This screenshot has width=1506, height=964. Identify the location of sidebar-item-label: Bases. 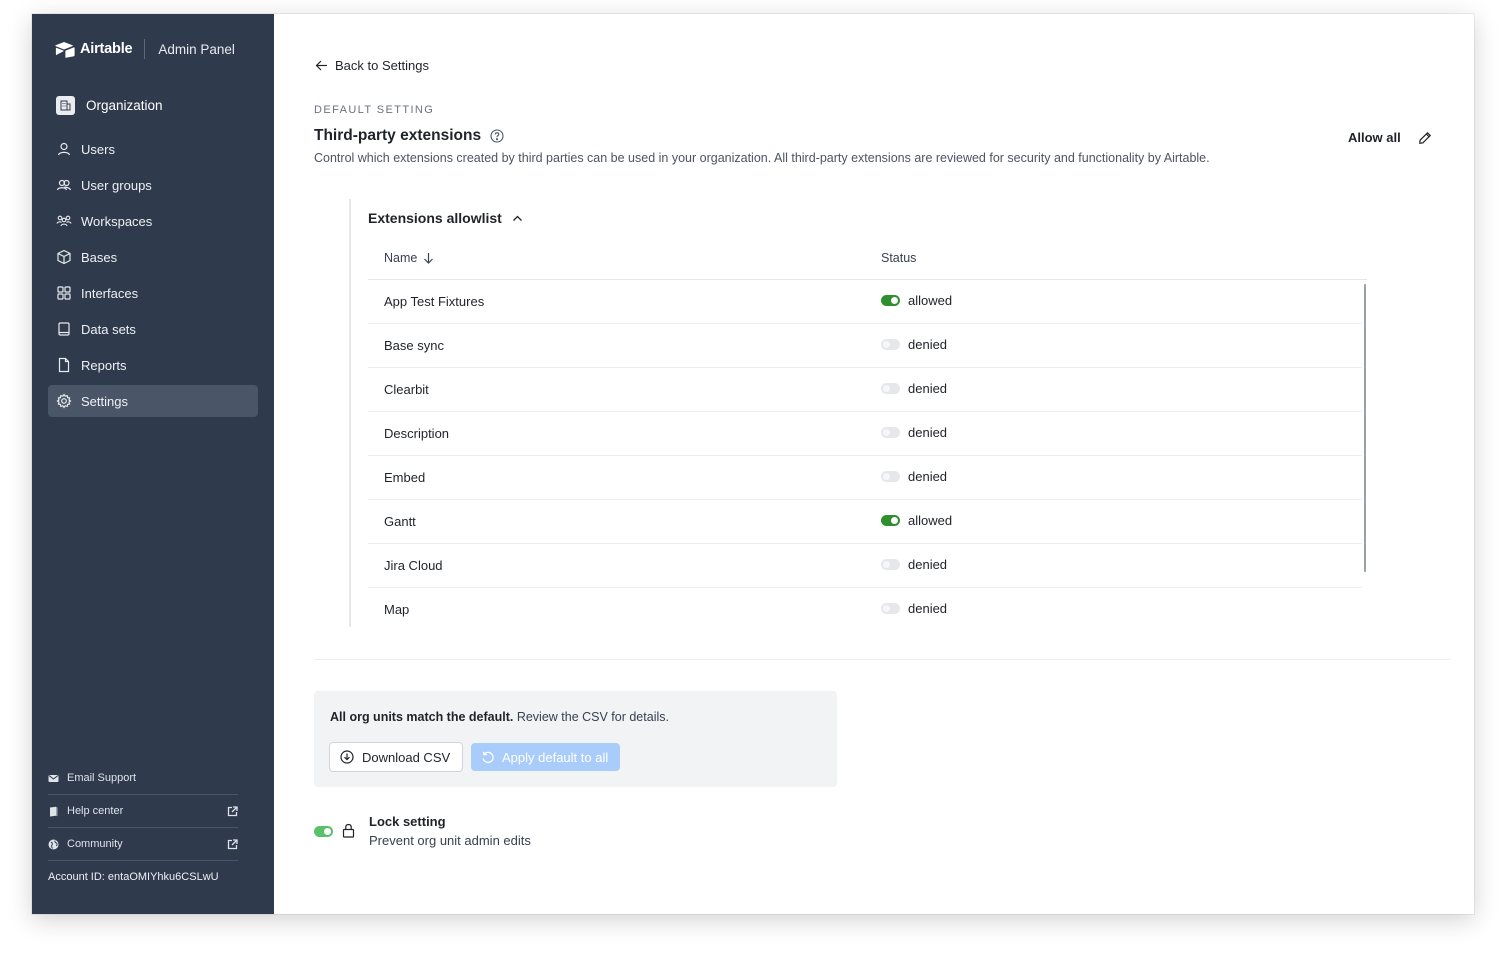
(99, 257).